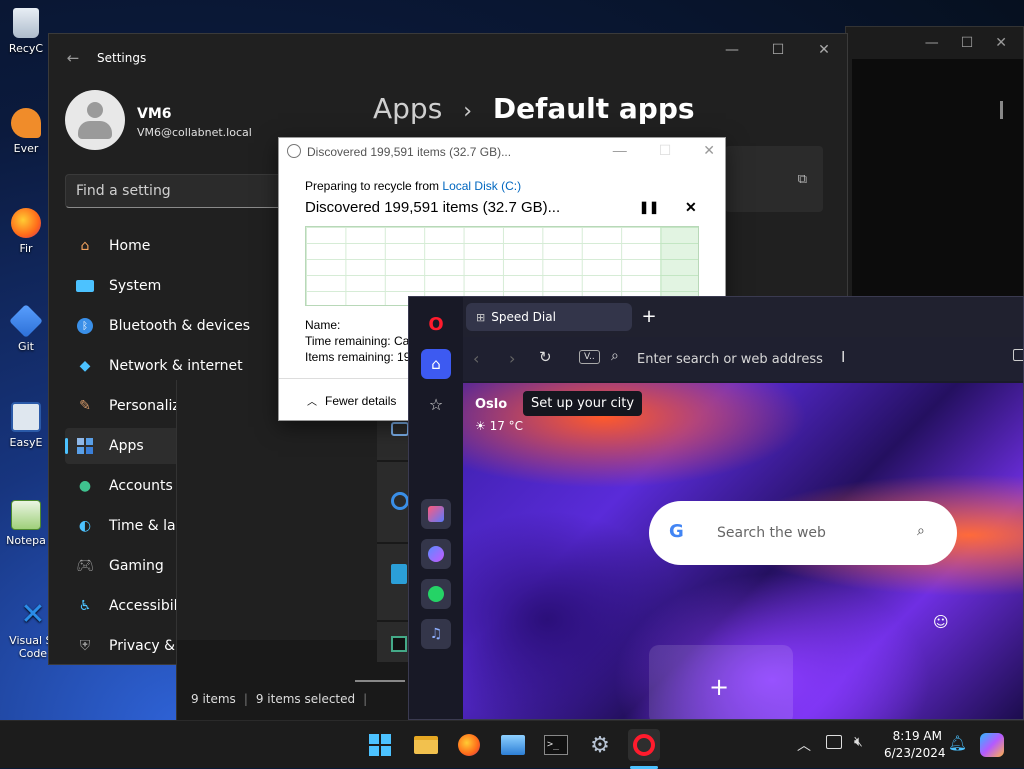 The width and height of the screenshot is (1024, 769). I want to click on easy-app-shortcut: EasyE, so click(26, 425).